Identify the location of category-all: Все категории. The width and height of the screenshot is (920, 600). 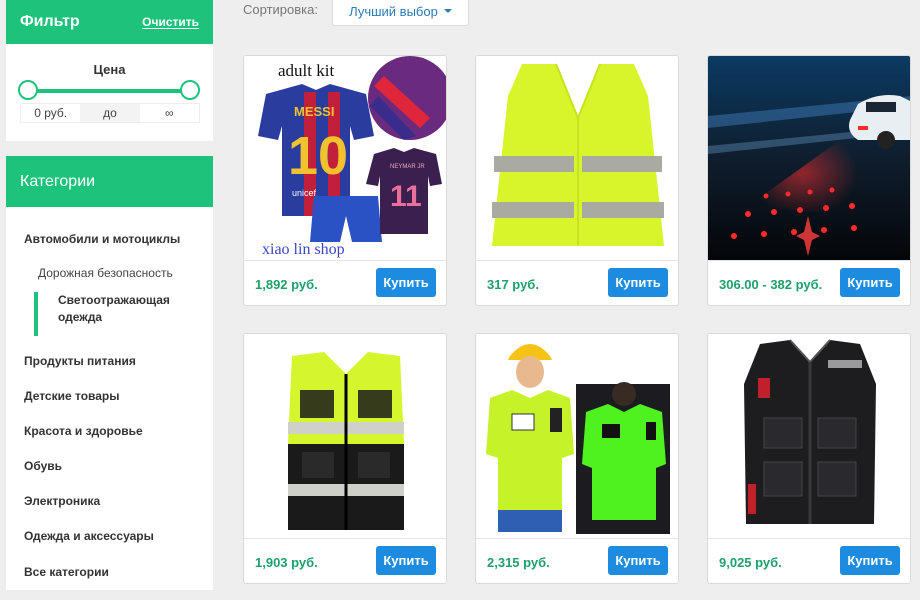
(66, 572).